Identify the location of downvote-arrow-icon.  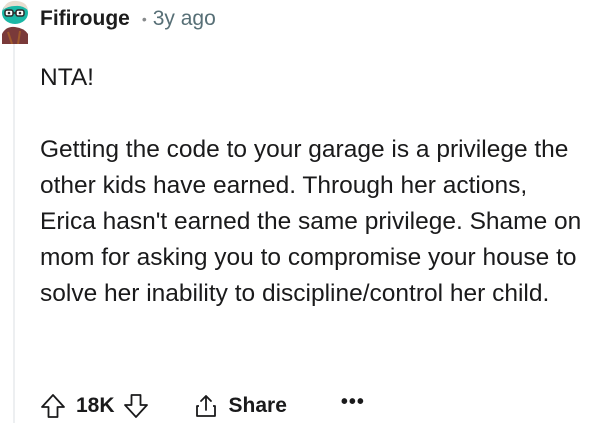
(136, 406).